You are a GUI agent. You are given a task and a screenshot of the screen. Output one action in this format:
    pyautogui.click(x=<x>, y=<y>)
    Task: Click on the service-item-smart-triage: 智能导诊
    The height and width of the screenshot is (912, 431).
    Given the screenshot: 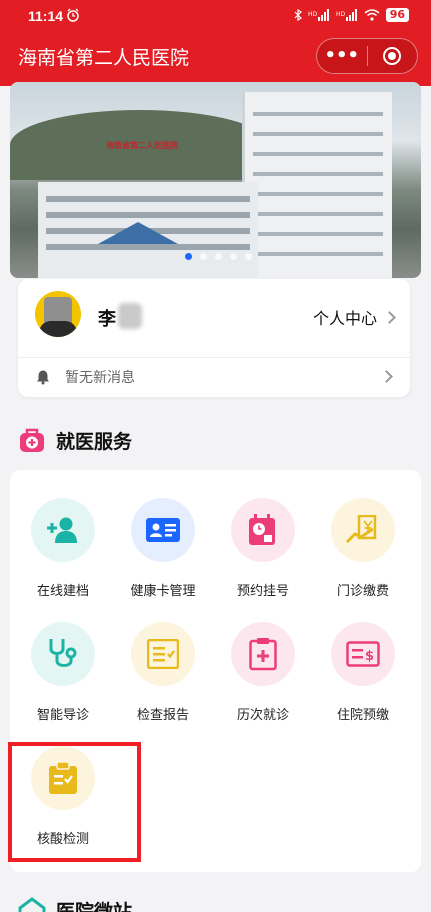 What is the action you would take?
    pyautogui.click(x=63, y=682)
    